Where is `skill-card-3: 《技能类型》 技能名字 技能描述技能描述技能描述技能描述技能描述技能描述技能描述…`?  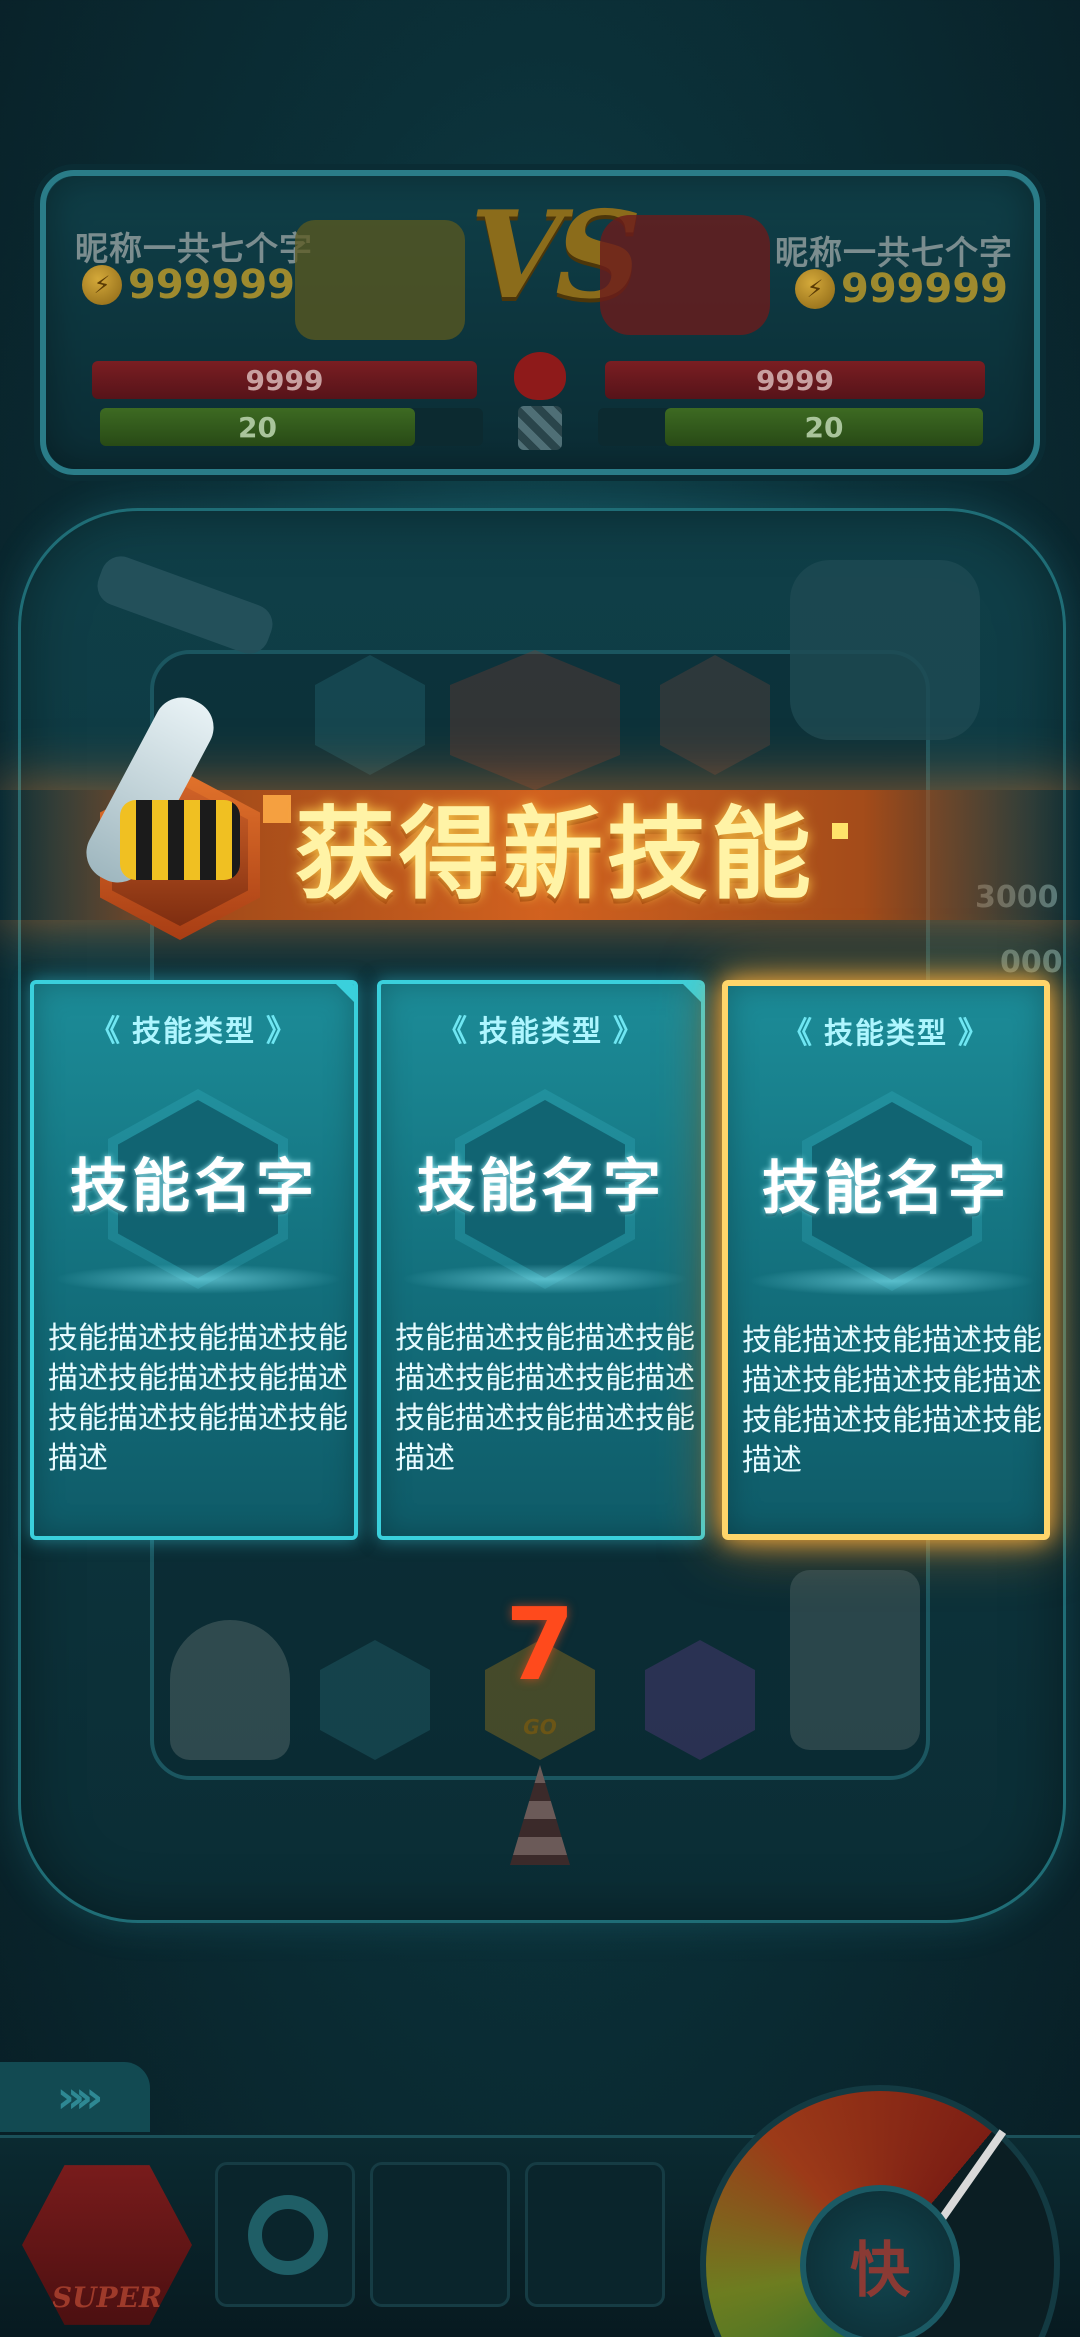
skill-card-3: 《技能类型》 技能名字 技能描述技能描述技能描述技能描述技能描述技能描述技能描述… is located at coordinates (886, 1260).